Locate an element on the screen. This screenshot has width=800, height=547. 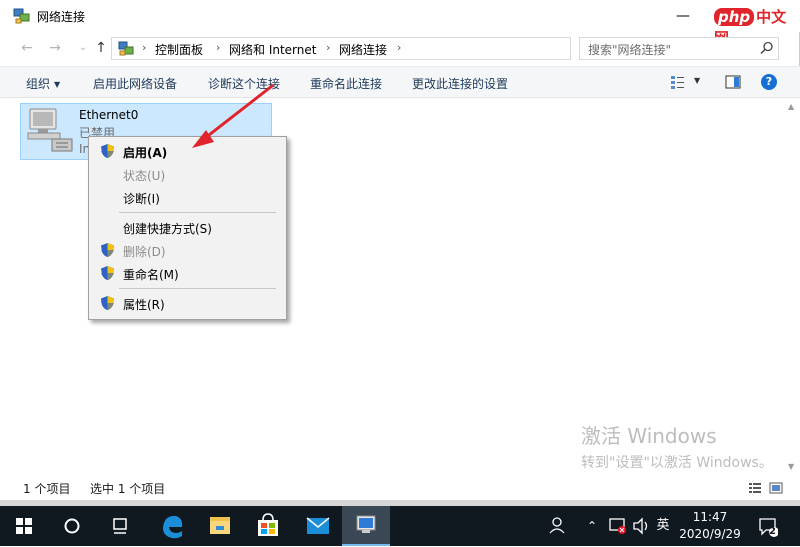
activation-watermark: 激活 Windows 转到"设置"以激活 Windows。 is located at coordinates (677, 446).